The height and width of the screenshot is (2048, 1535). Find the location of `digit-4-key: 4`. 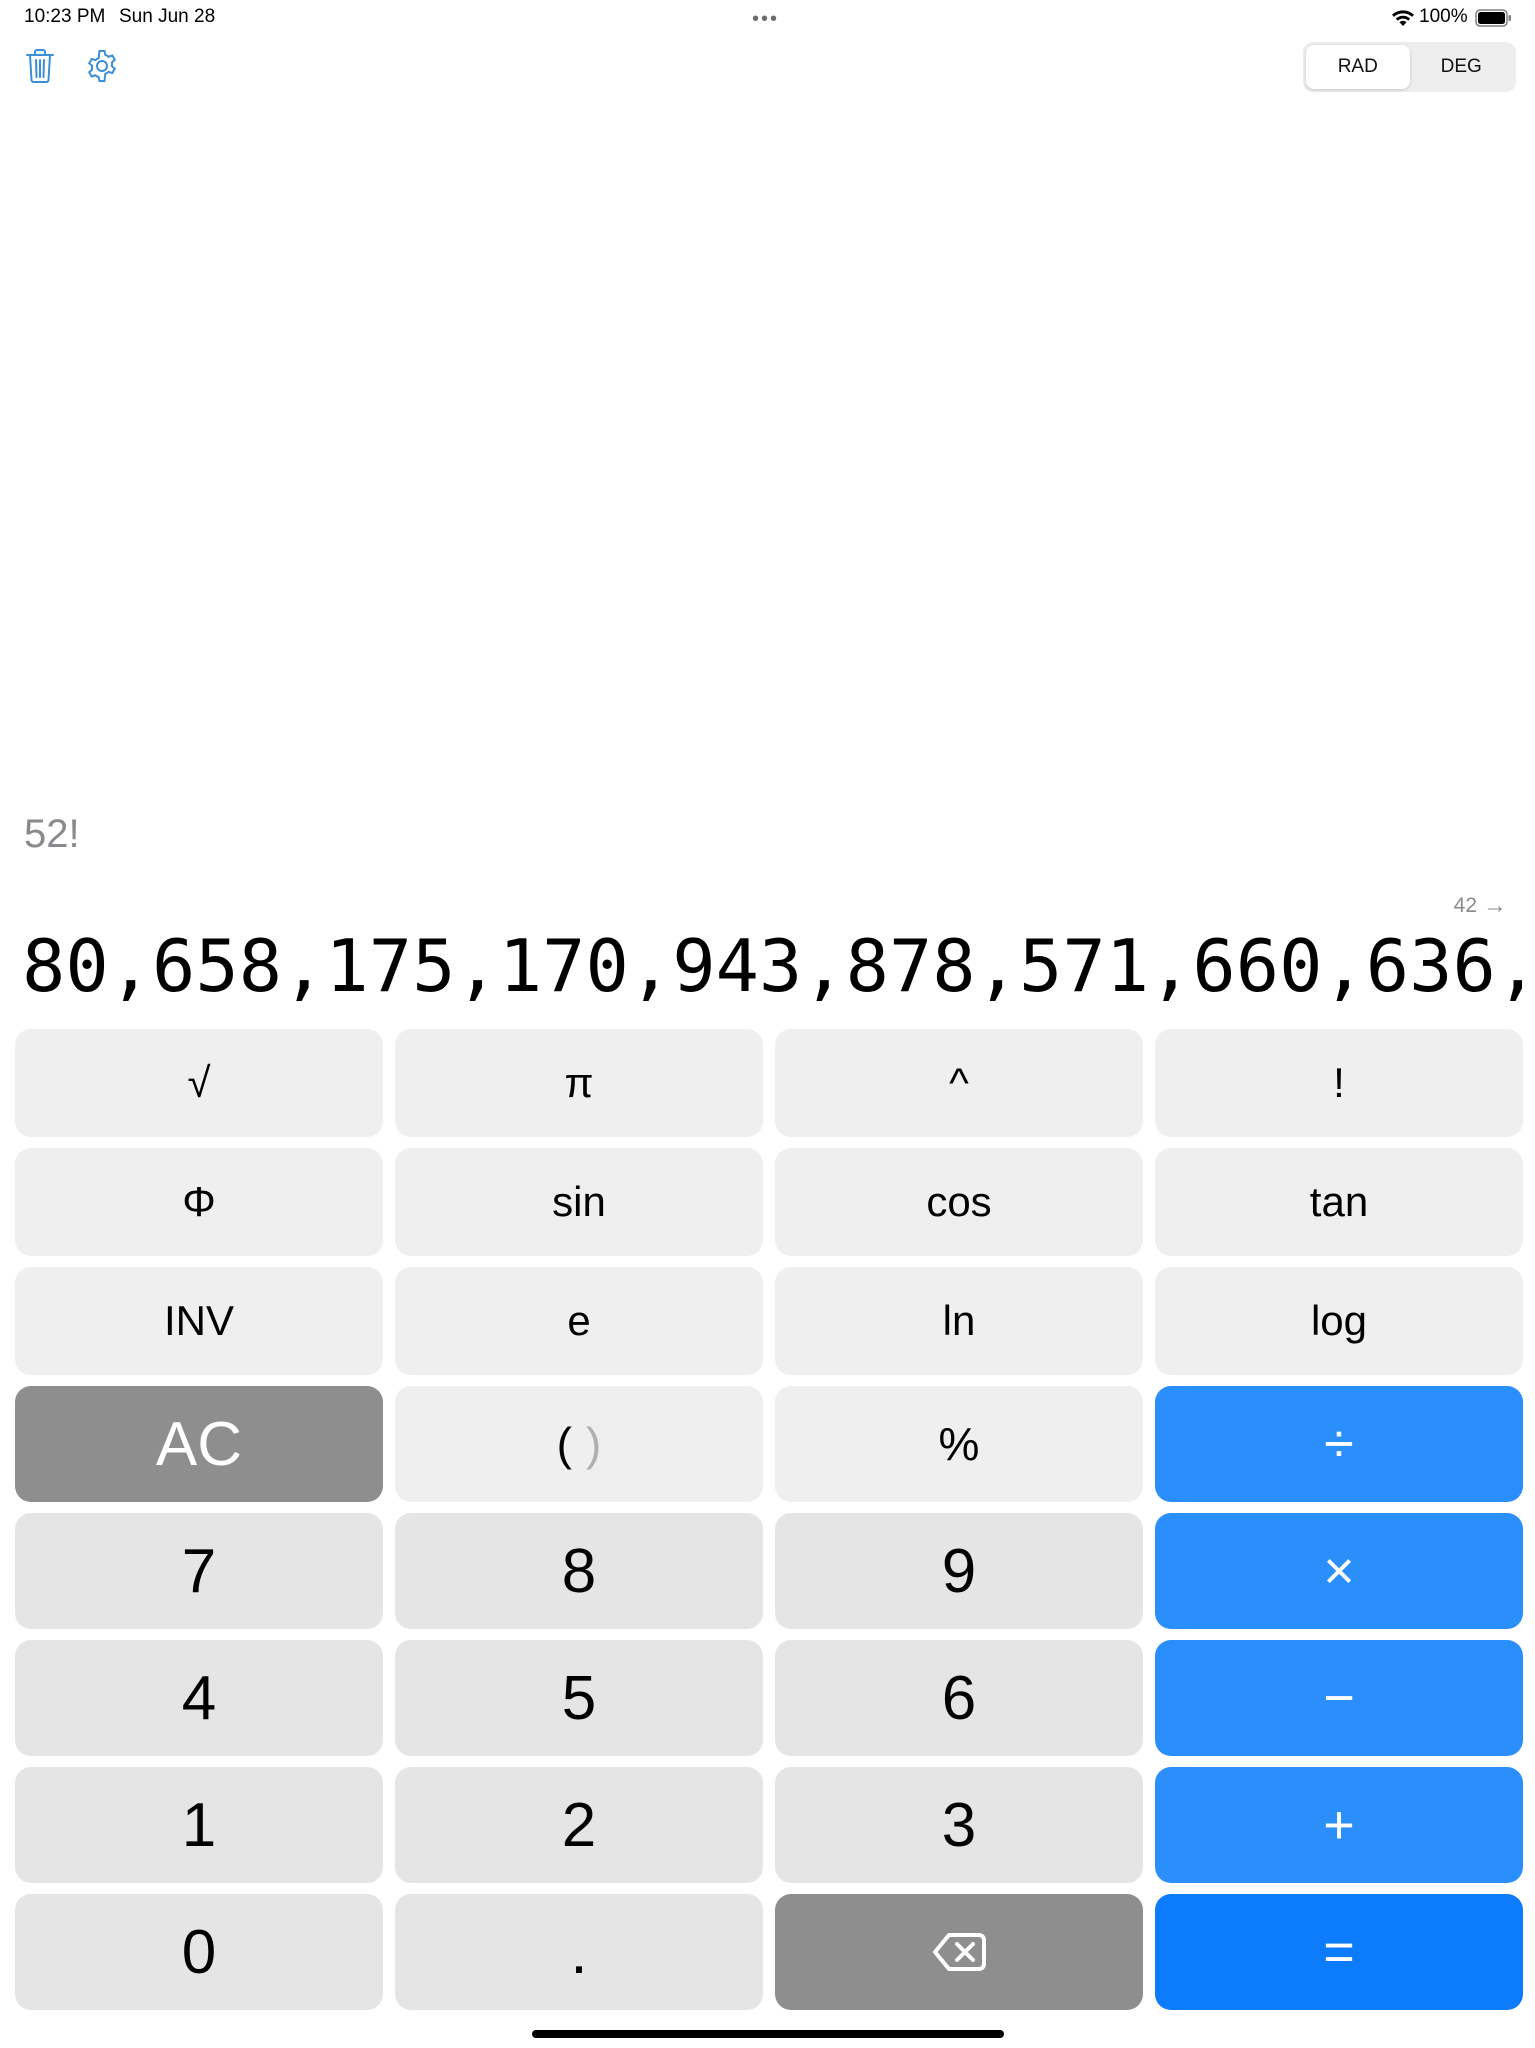

digit-4-key: 4 is located at coordinates (199, 1698).